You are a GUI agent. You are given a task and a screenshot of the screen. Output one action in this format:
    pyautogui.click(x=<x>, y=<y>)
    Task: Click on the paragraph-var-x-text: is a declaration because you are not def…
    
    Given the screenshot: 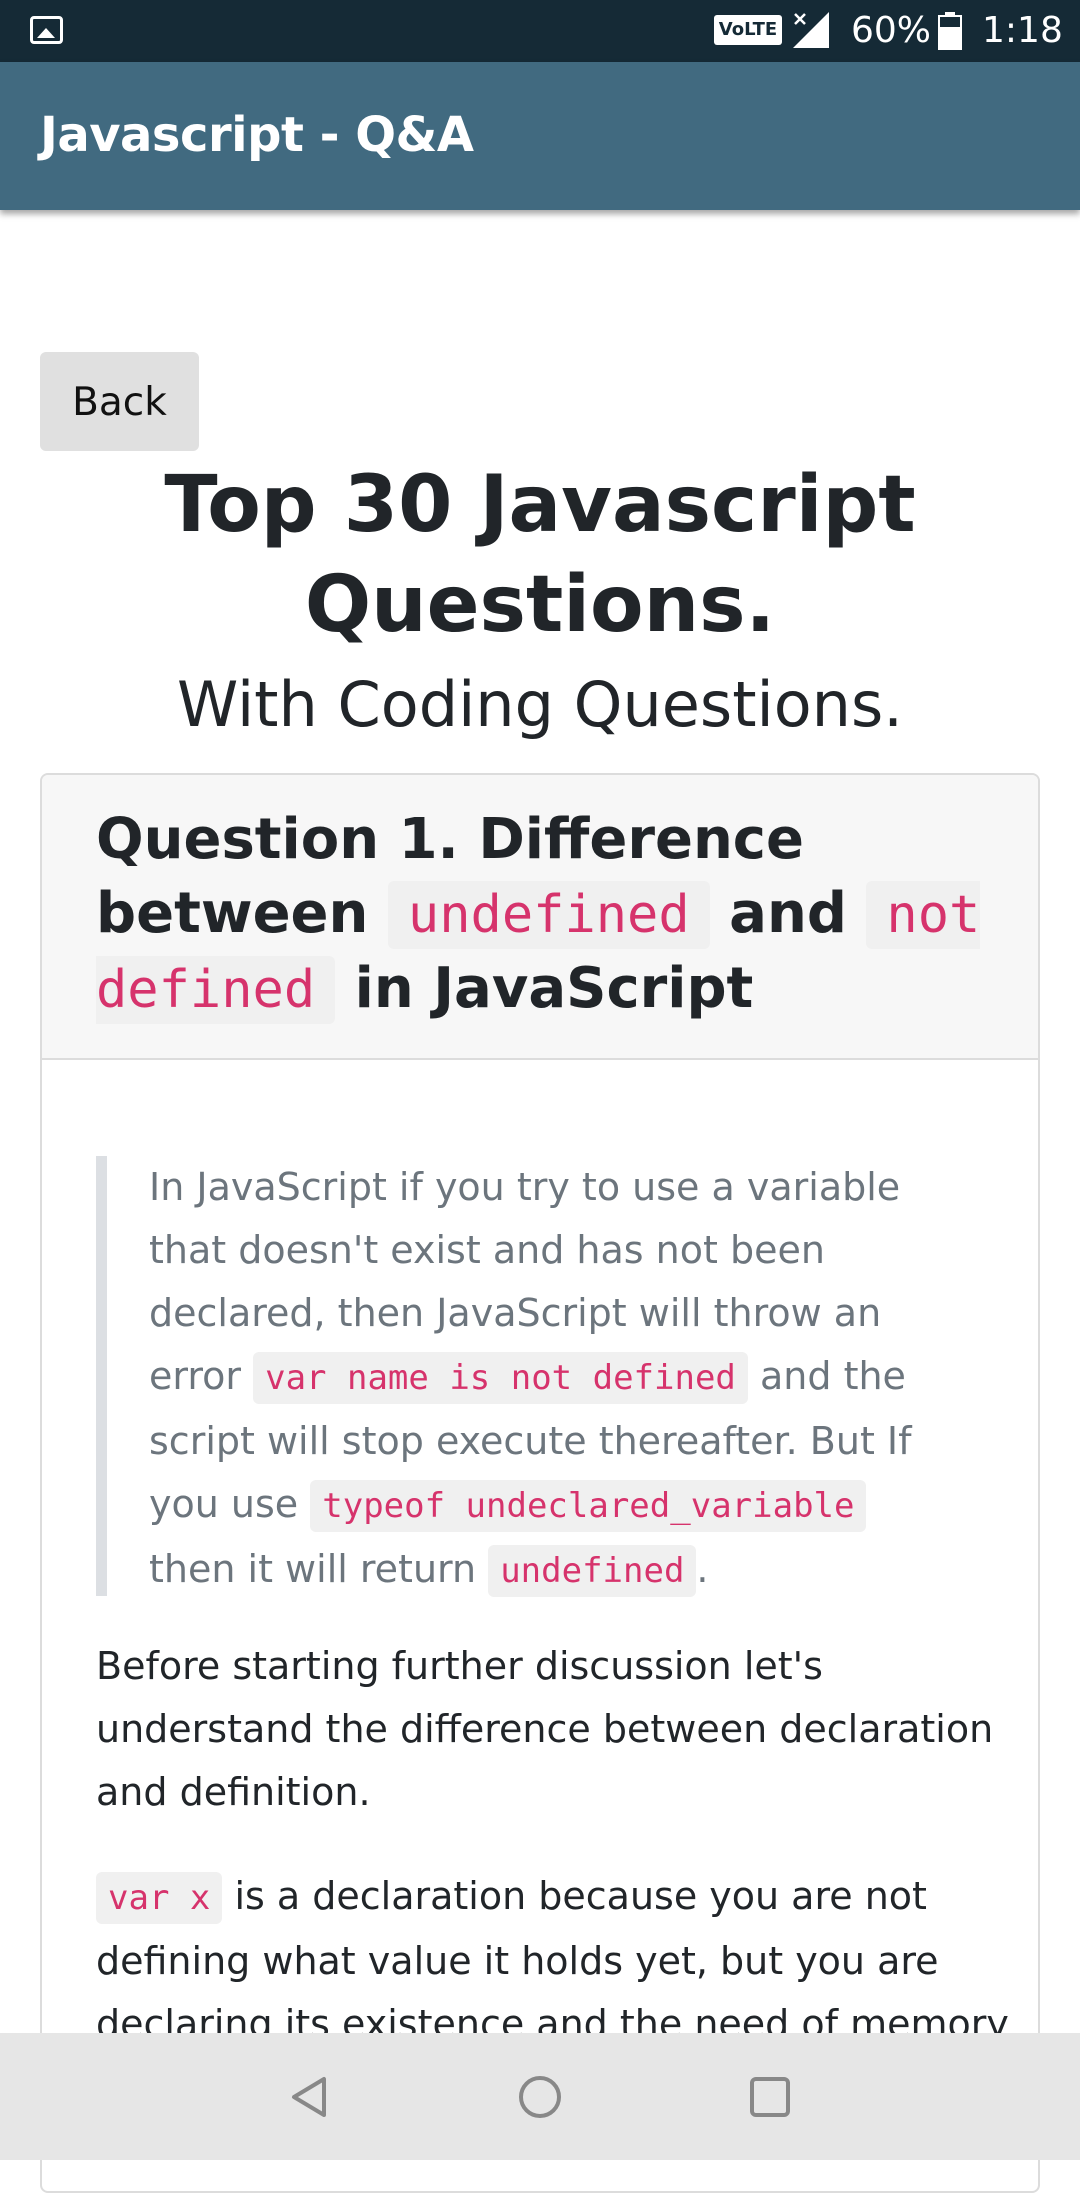 What is the action you would take?
    pyautogui.click(x=552, y=1960)
    